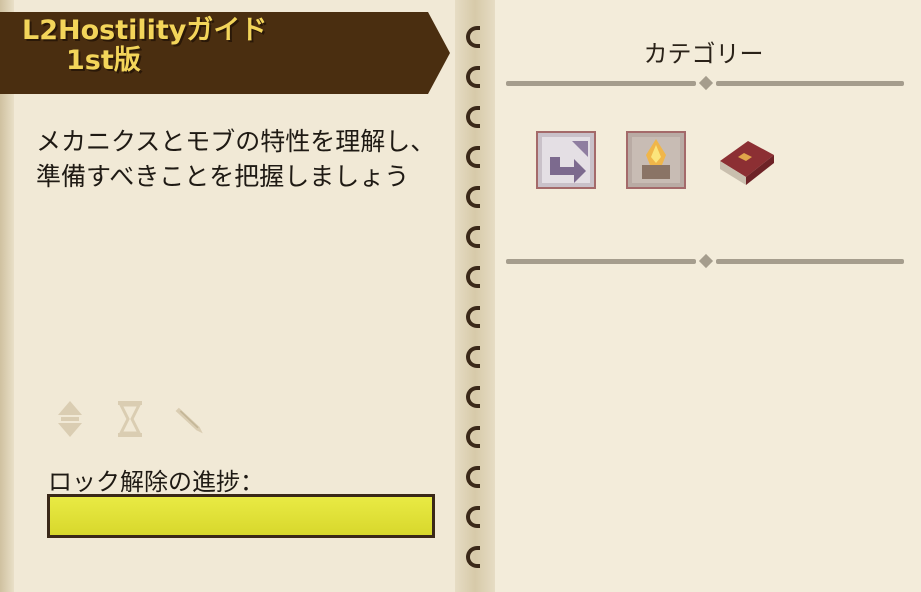 Image resolution: width=921 pixels, height=592 pixels. I want to click on quill-icon, so click(190, 419).